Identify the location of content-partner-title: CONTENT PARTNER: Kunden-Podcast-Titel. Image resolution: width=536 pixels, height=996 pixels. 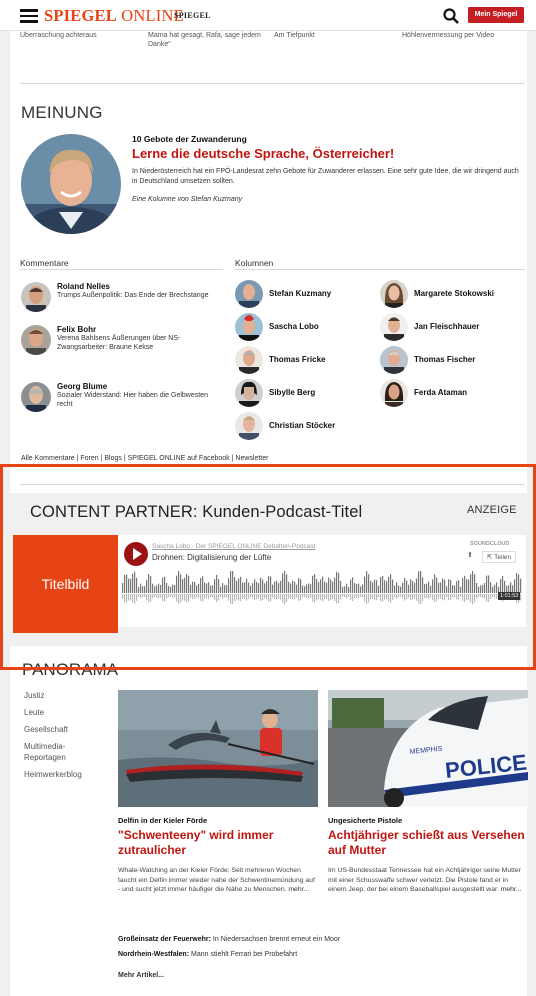
(196, 512).